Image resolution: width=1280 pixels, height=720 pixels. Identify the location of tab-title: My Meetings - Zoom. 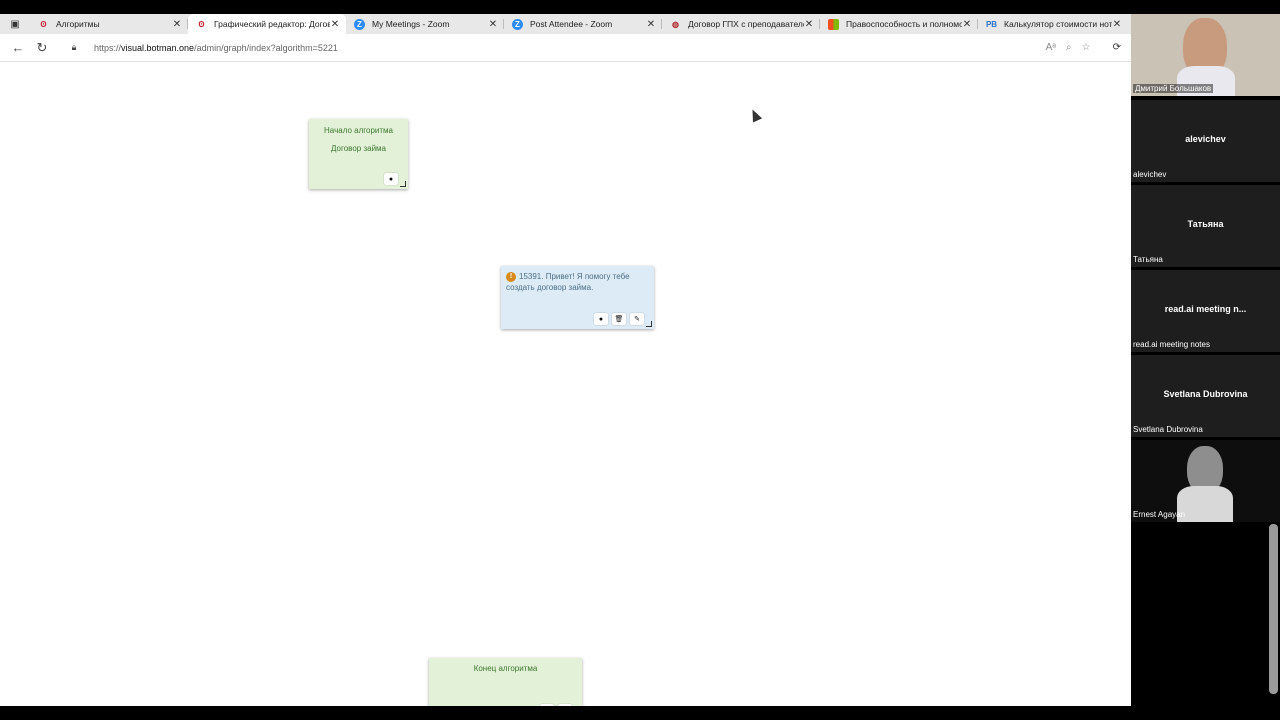
(411, 24).